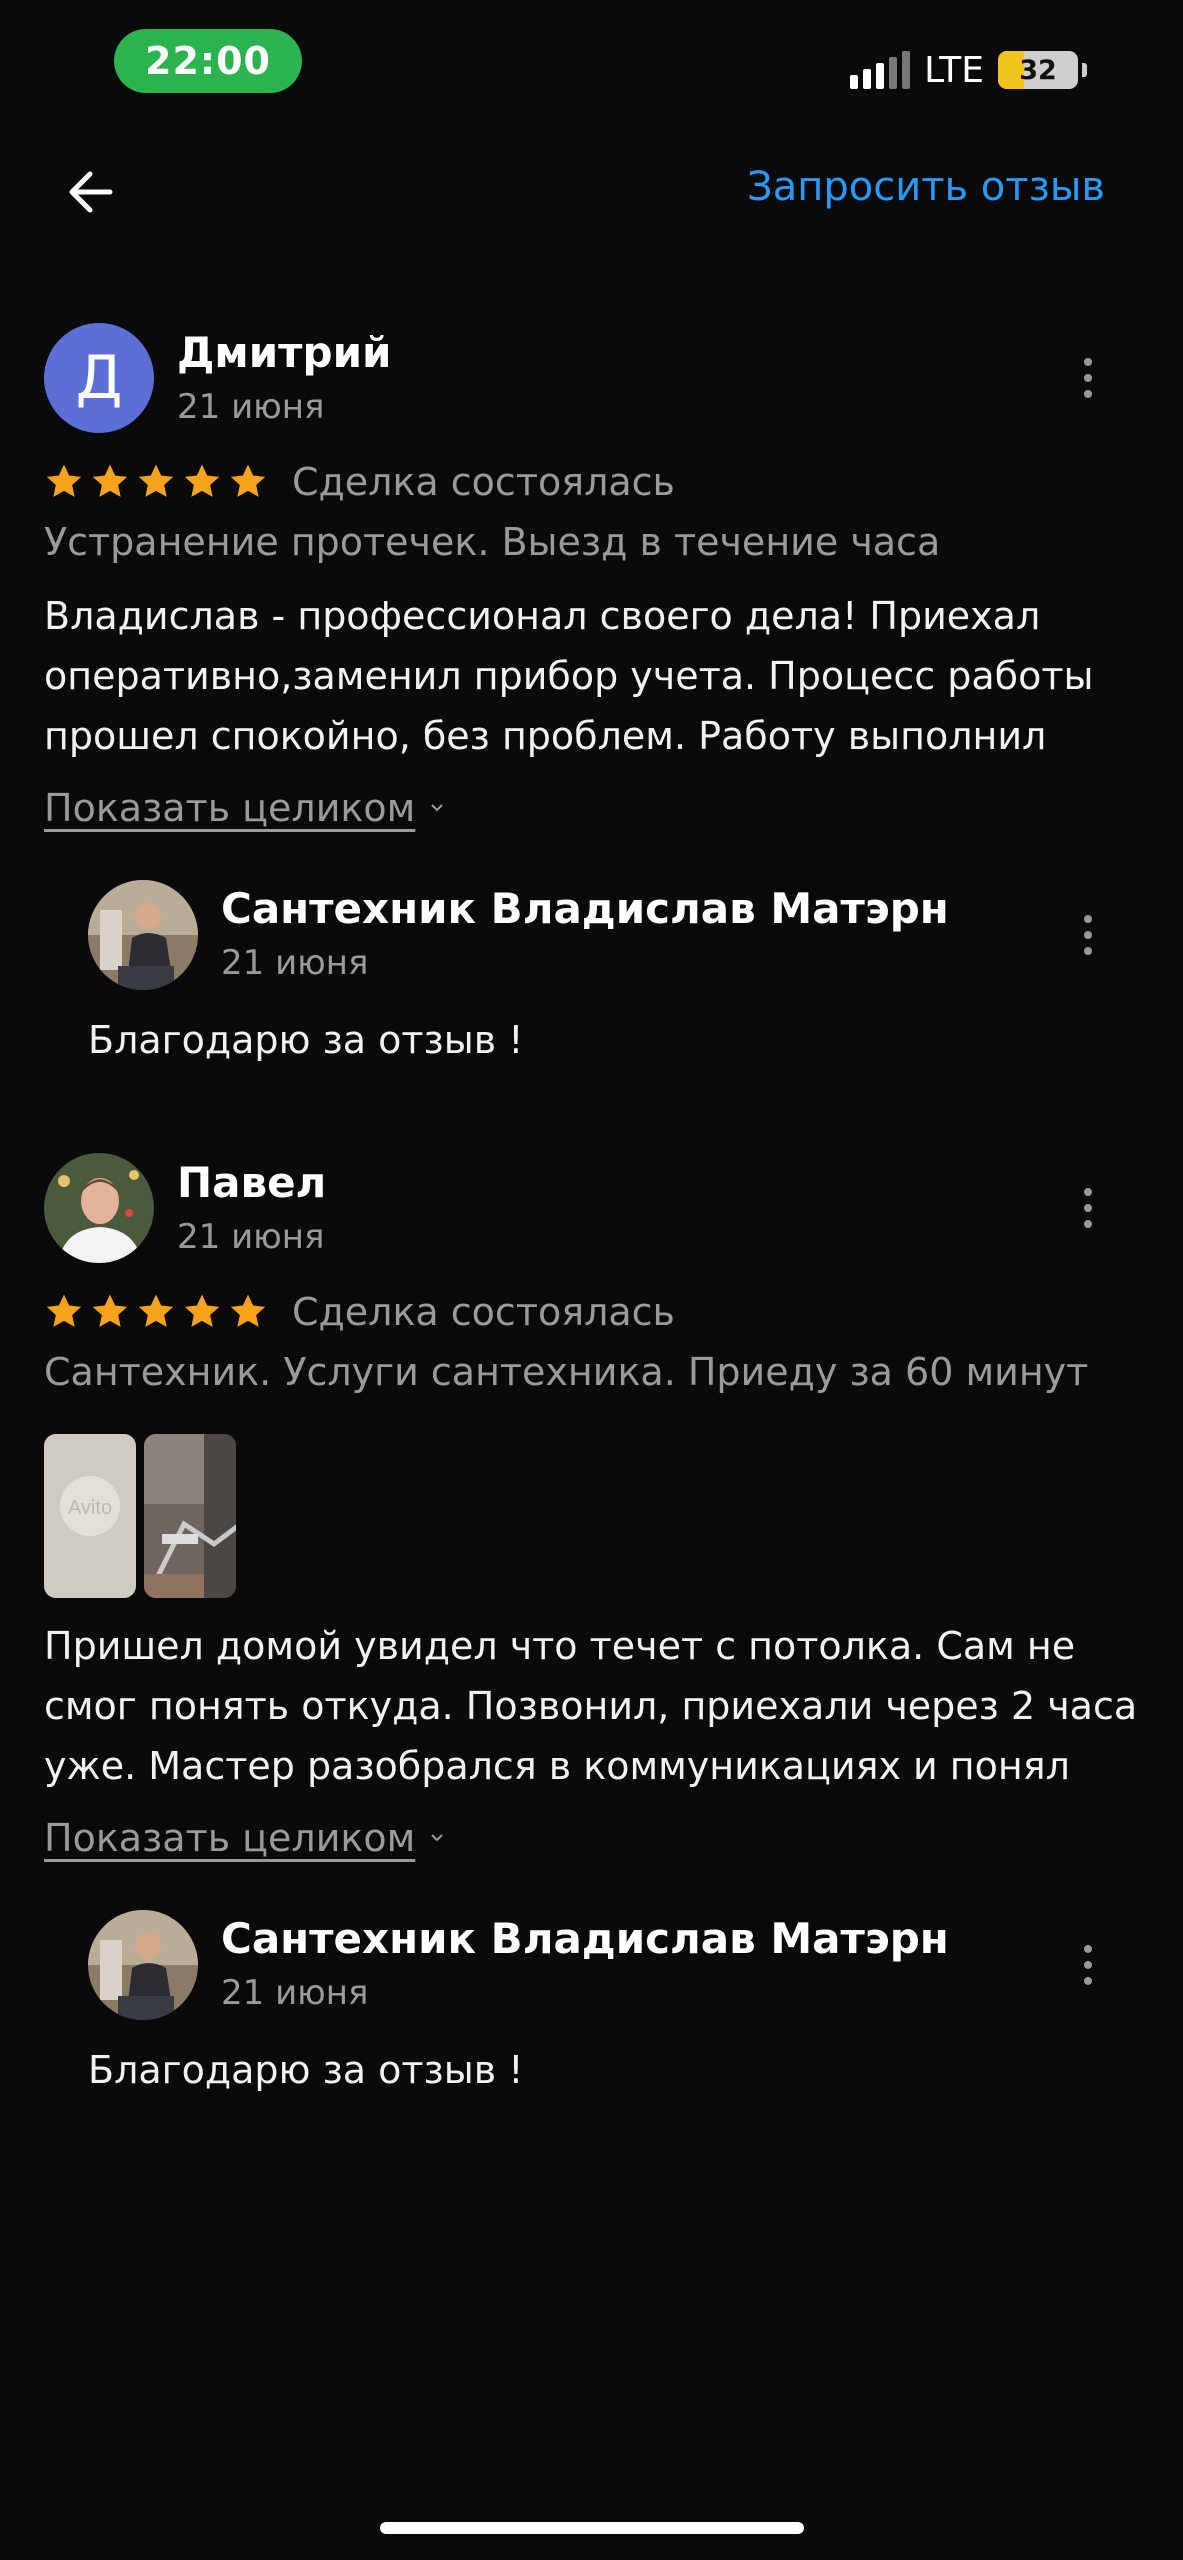 The width and height of the screenshot is (1183, 2560). I want to click on network-label: LTE, so click(954, 70).